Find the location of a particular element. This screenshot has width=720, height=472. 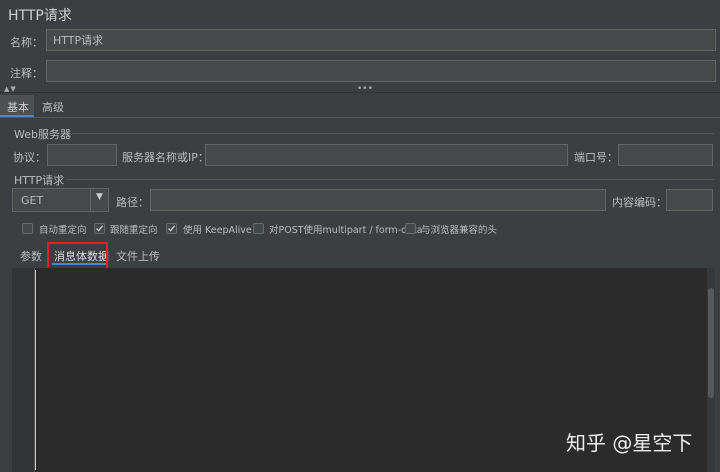

tab-divider is located at coordinates (360, 117).